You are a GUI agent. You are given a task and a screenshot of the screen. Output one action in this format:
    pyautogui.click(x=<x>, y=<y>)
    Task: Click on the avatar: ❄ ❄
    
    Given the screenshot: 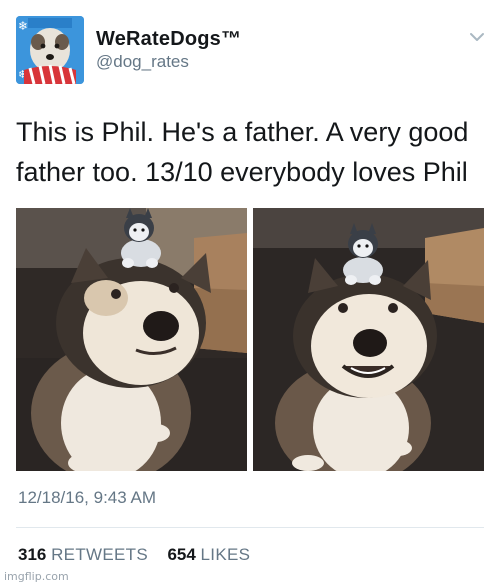 What is the action you would take?
    pyautogui.click(x=50, y=50)
    